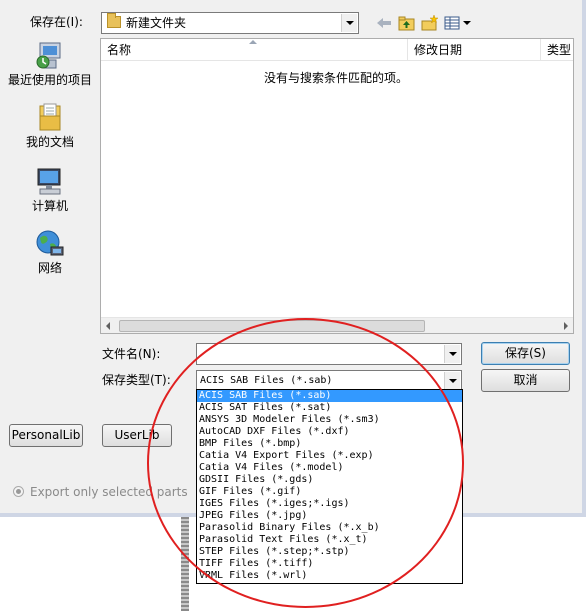 This screenshot has height=611, width=586. I want to click on dropdown-option: Catia V4 Export Files (*.exp), so click(329, 456).